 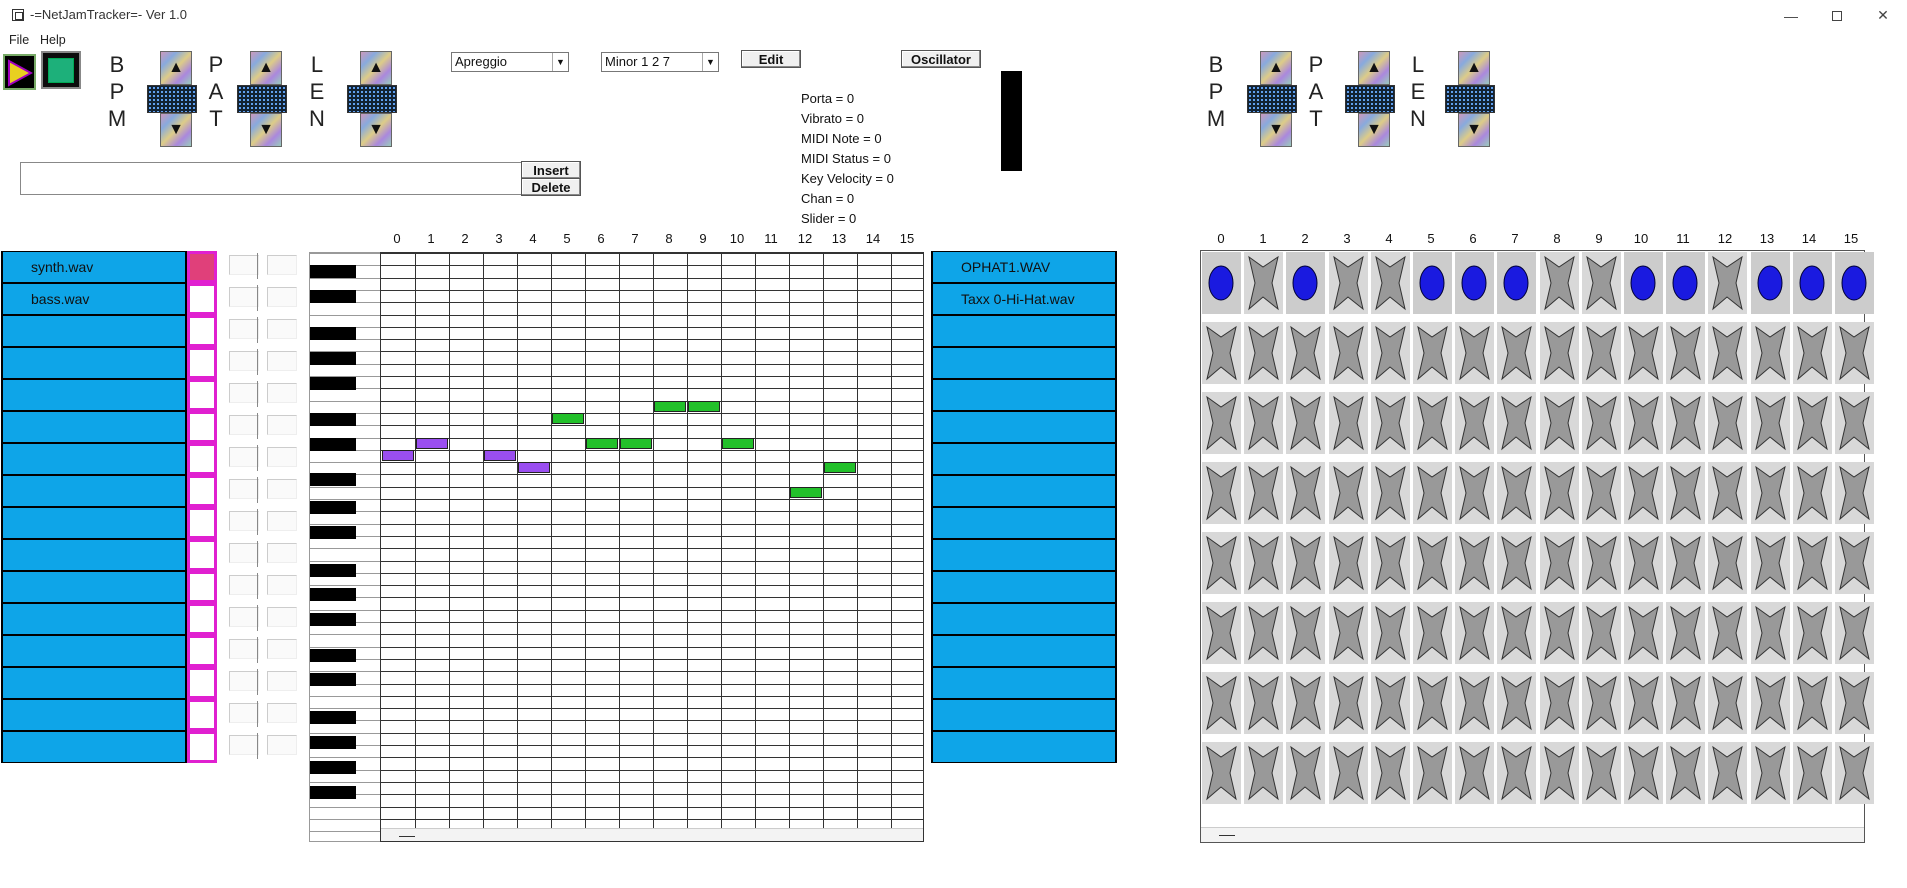 What do you see at coordinates (376, 68) in the screenshot?
I see `len-up-button: ▲` at bounding box center [376, 68].